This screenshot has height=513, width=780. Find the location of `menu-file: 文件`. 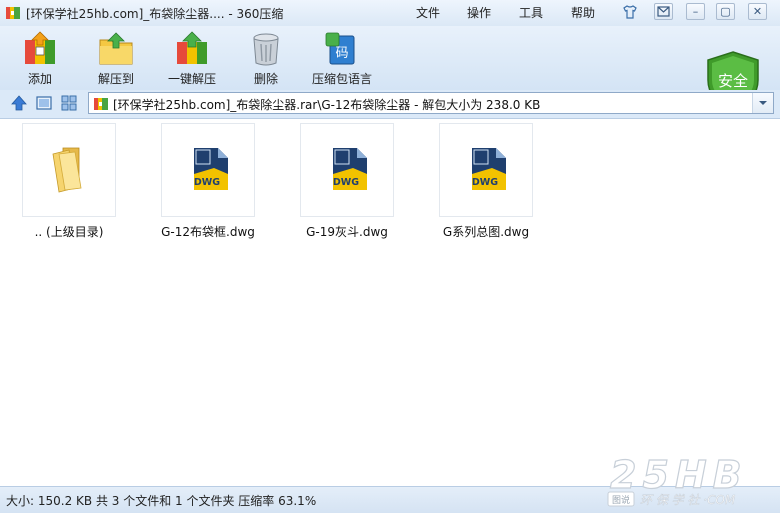

menu-file: 文件 is located at coordinates (428, 12).